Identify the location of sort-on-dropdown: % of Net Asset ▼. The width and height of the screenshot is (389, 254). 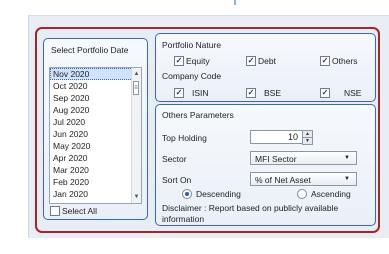
(303, 179).